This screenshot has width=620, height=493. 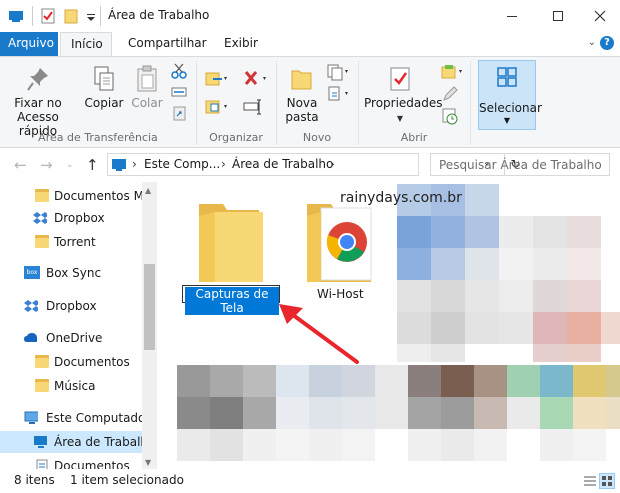 What do you see at coordinates (339, 94) in the screenshot?
I see `easy-access-icon` at bounding box center [339, 94].